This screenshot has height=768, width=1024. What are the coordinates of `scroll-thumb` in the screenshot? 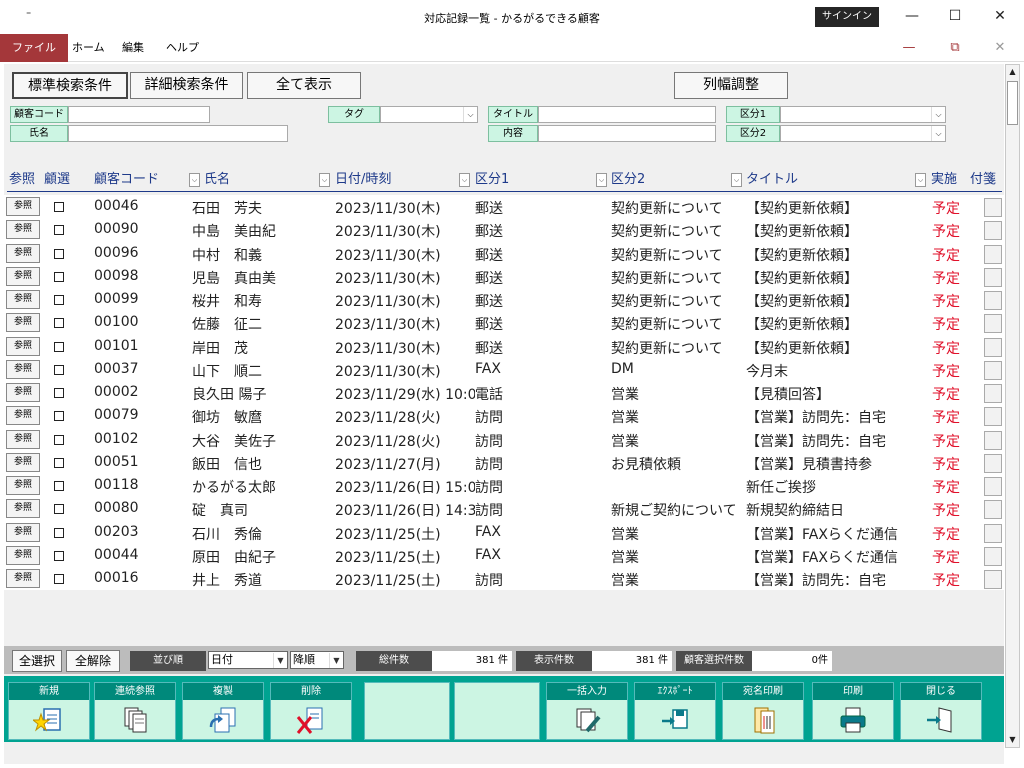 It's located at (1012, 103).